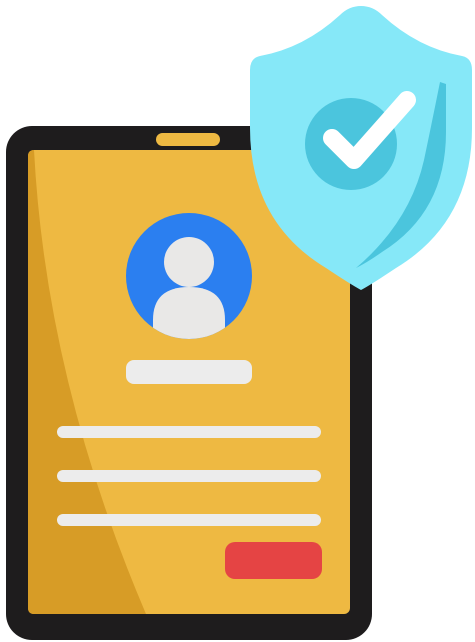  What do you see at coordinates (189, 313) in the screenshot?
I see `avatar-body` at bounding box center [189, 313].